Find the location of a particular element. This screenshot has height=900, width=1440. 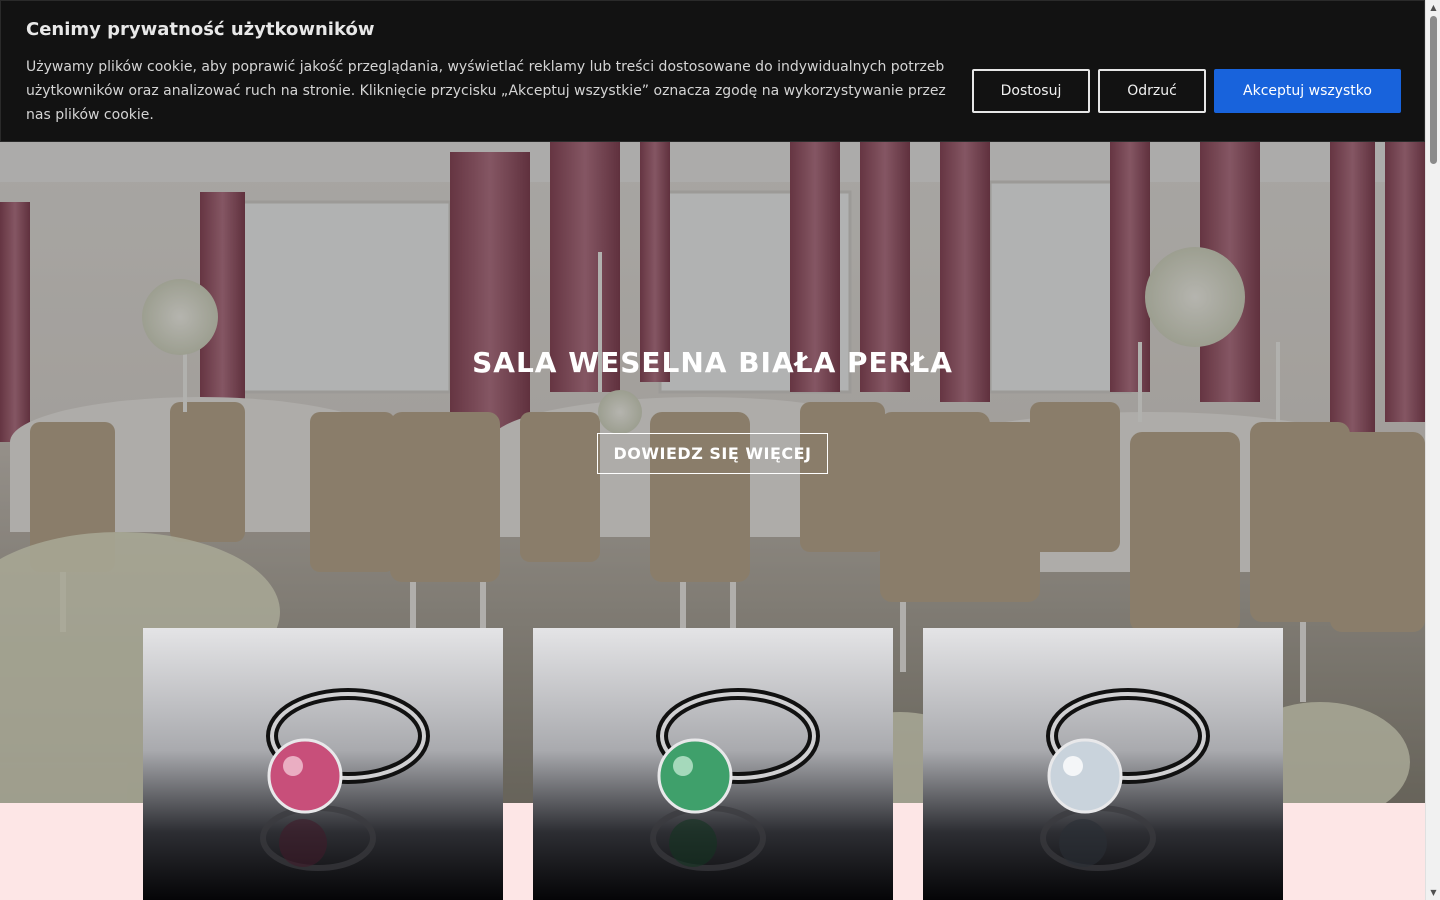

product-card-white-ring is located at coordinates (1103, 764).